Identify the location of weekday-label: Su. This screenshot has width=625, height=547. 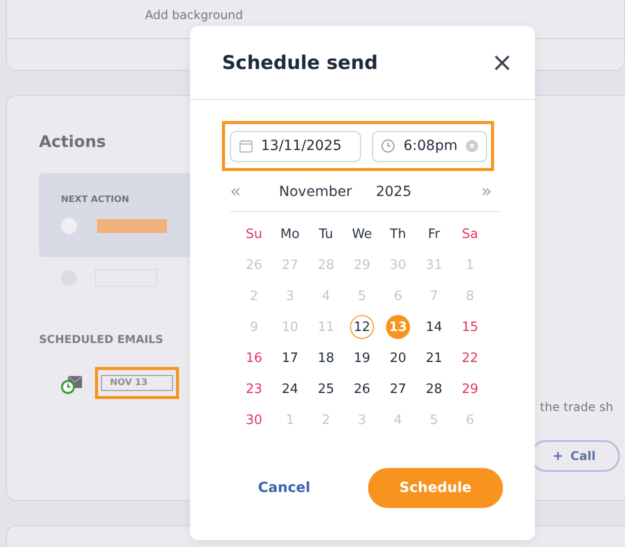
(254, 235).